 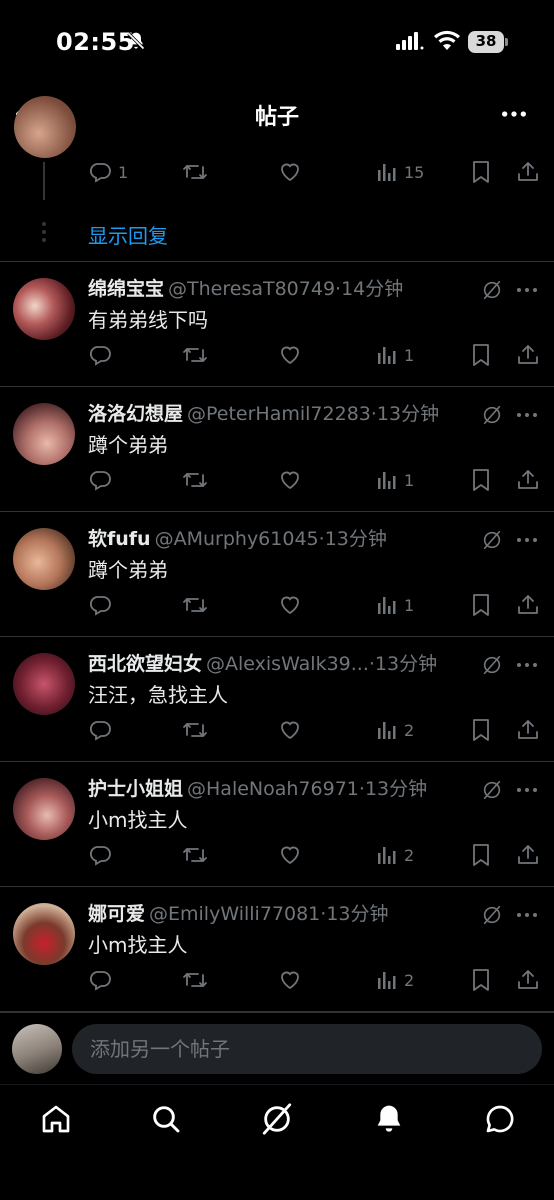 I want to click on reply-post: 软fufu @AMurphy61045·13分钟 蹲个弟弟 1, so click(x=277, y=574).